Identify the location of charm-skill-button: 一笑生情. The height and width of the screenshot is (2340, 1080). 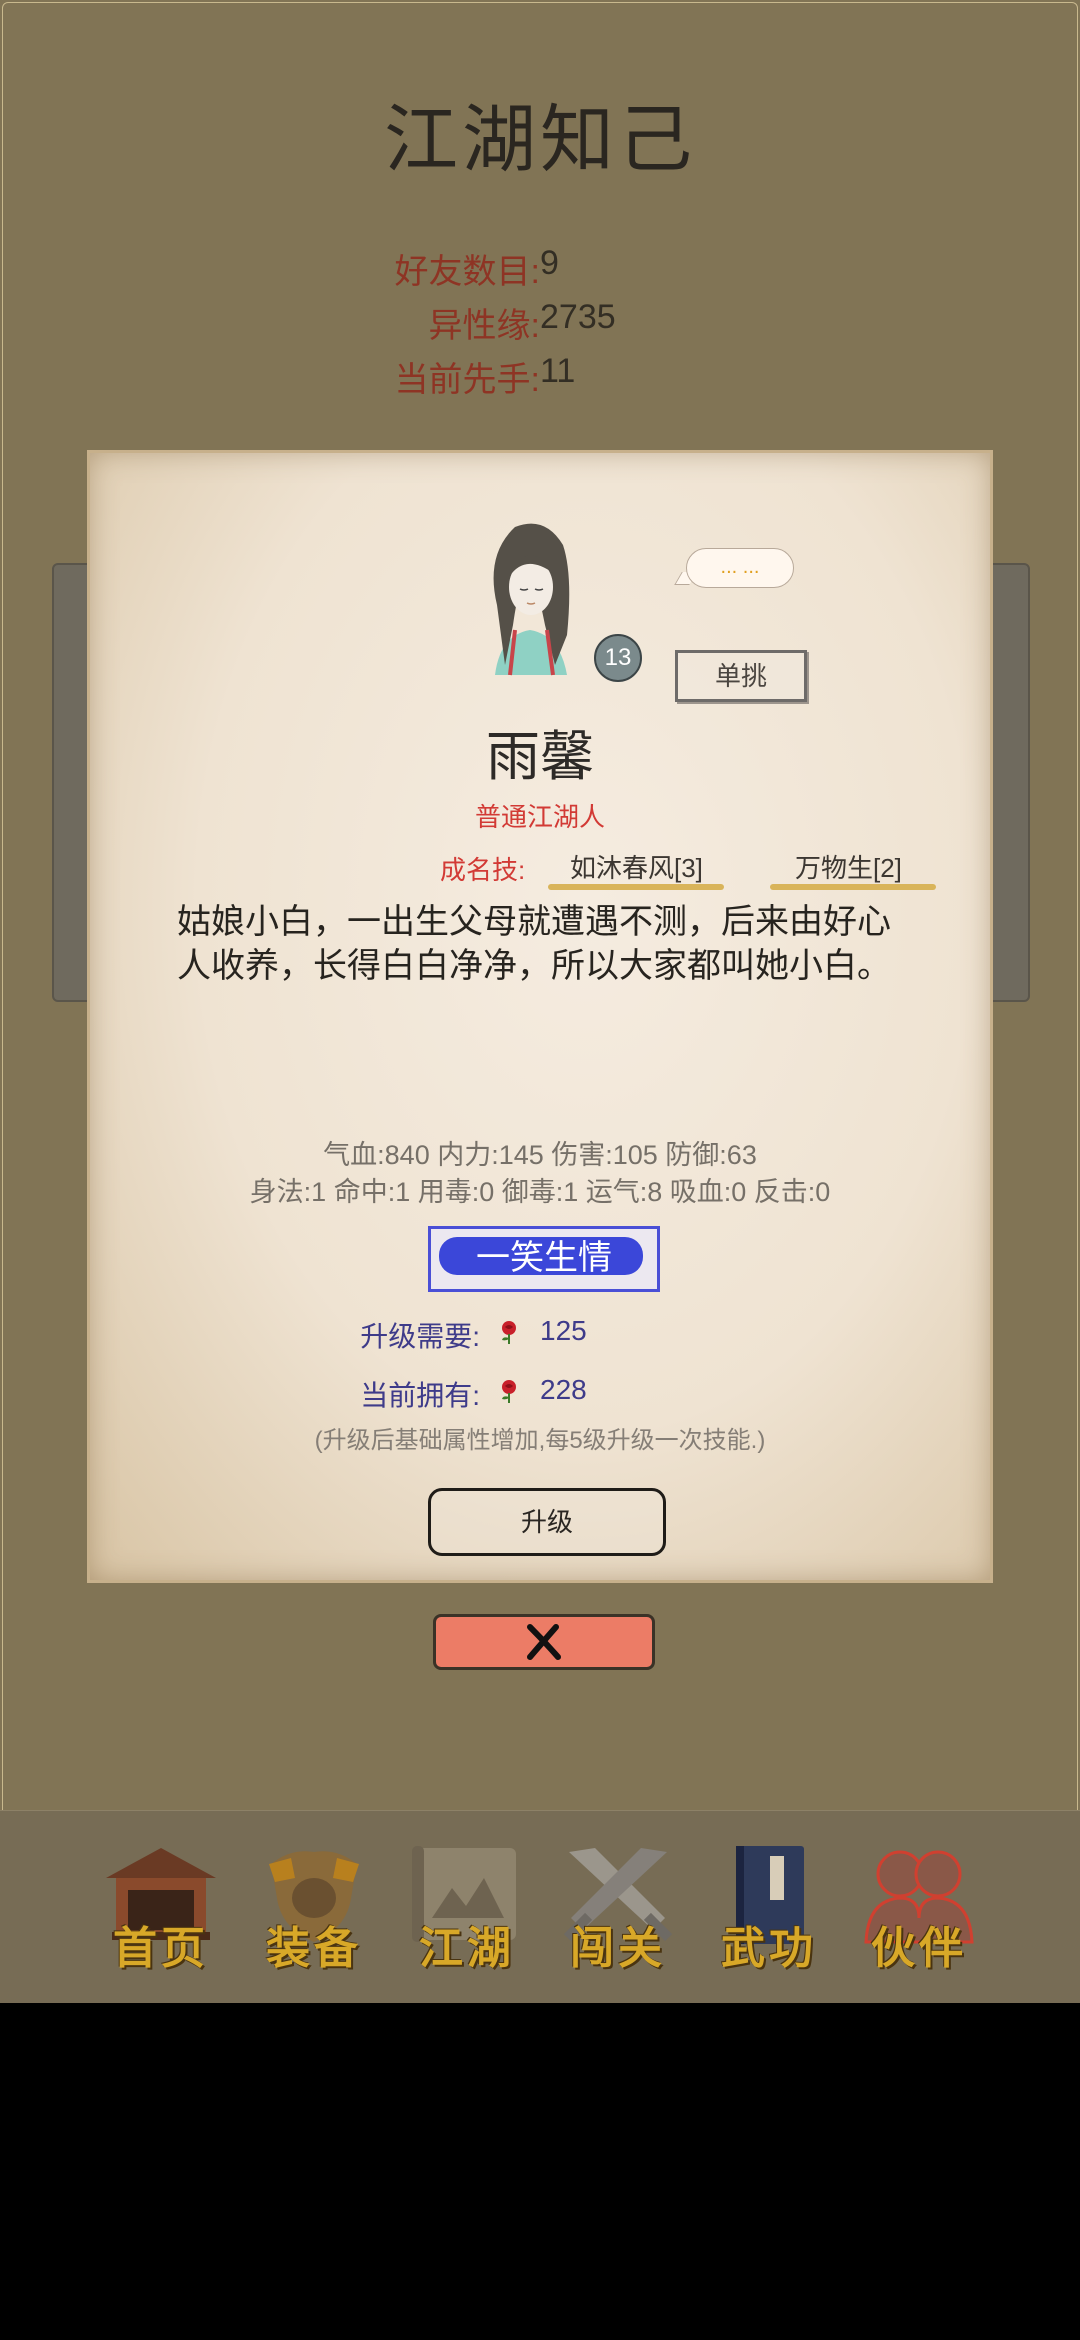
(544, 1259).